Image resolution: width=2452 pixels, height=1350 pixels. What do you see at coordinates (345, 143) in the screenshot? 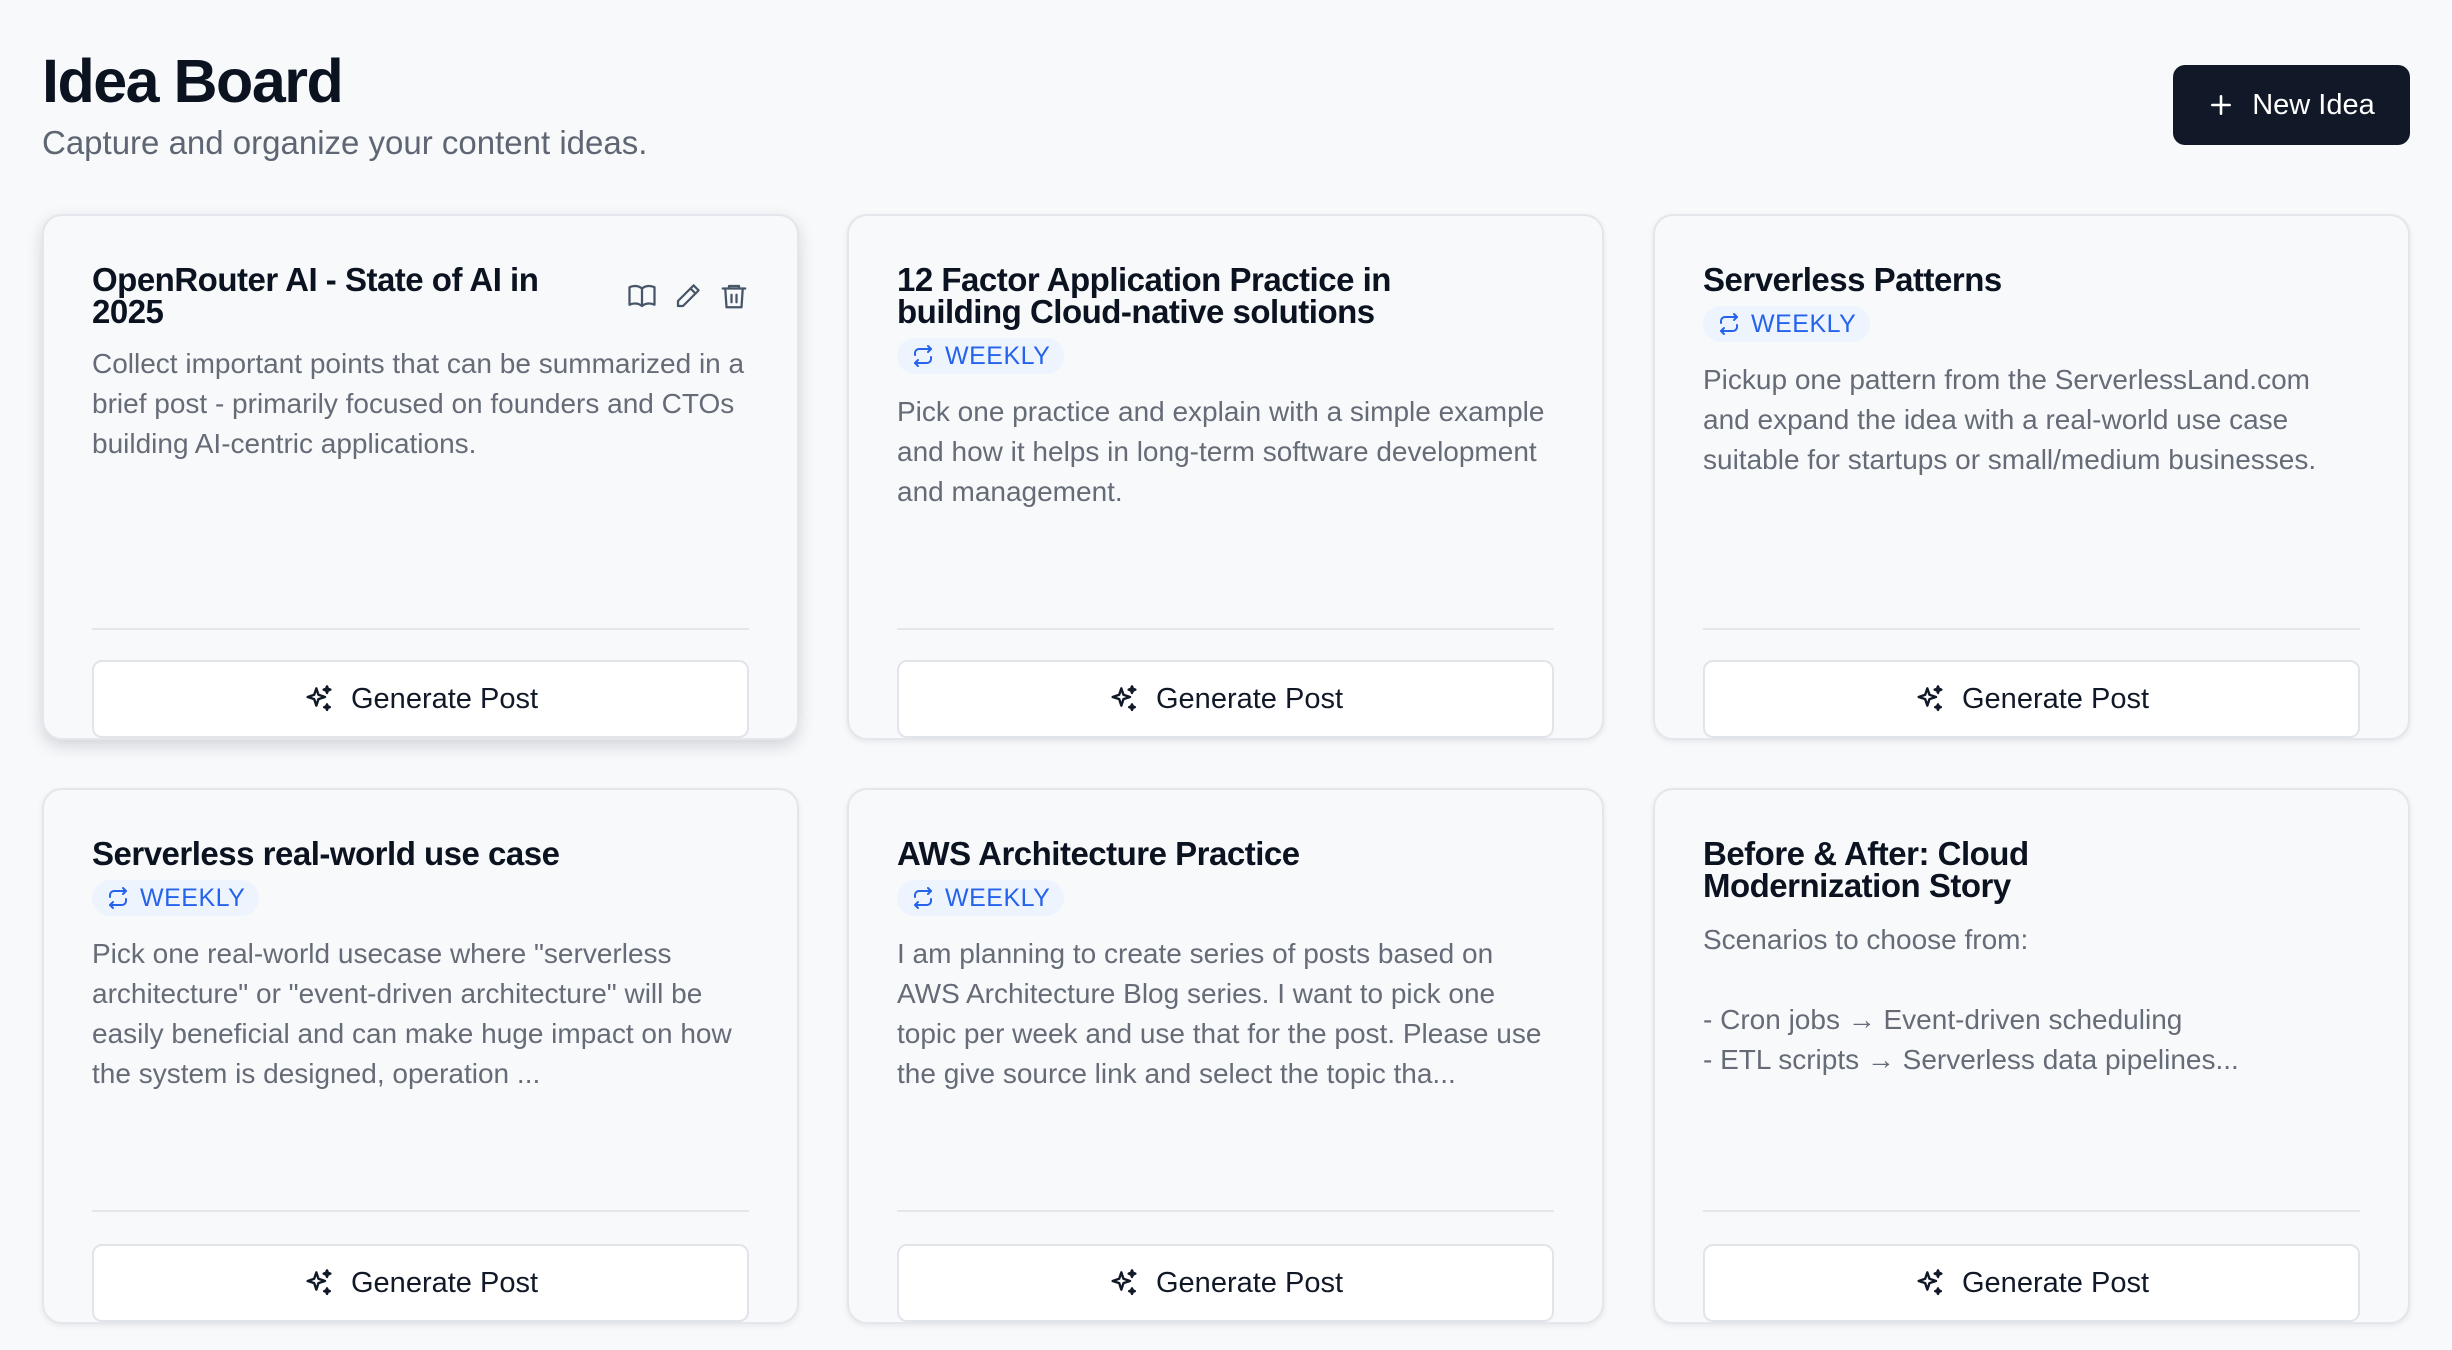
I see `page-subtitle: Capture and organize your content ideas.` at bounding box center [345, 143].